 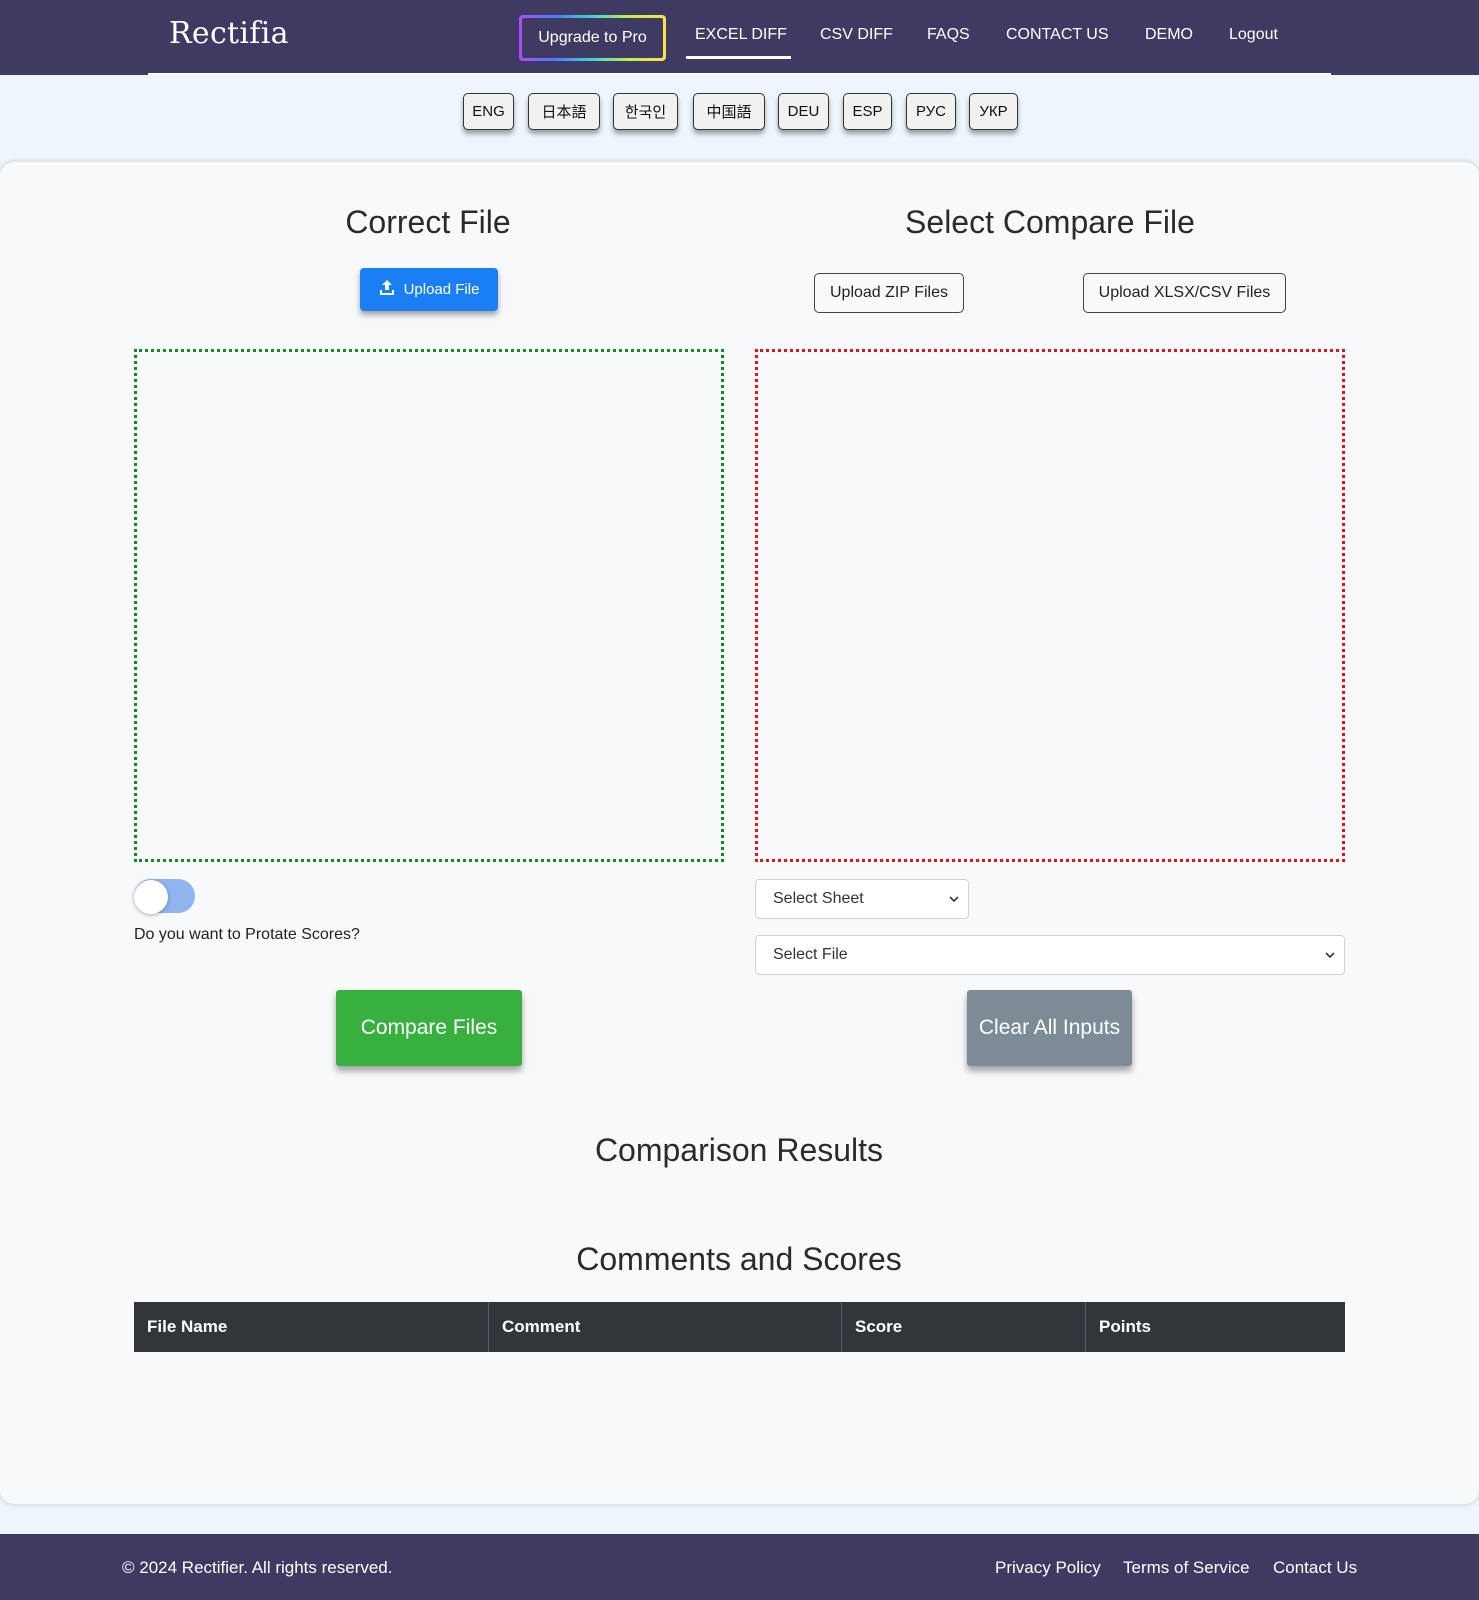 I want to click on lang-button-deu: DEU, so click(x=803, y=111).